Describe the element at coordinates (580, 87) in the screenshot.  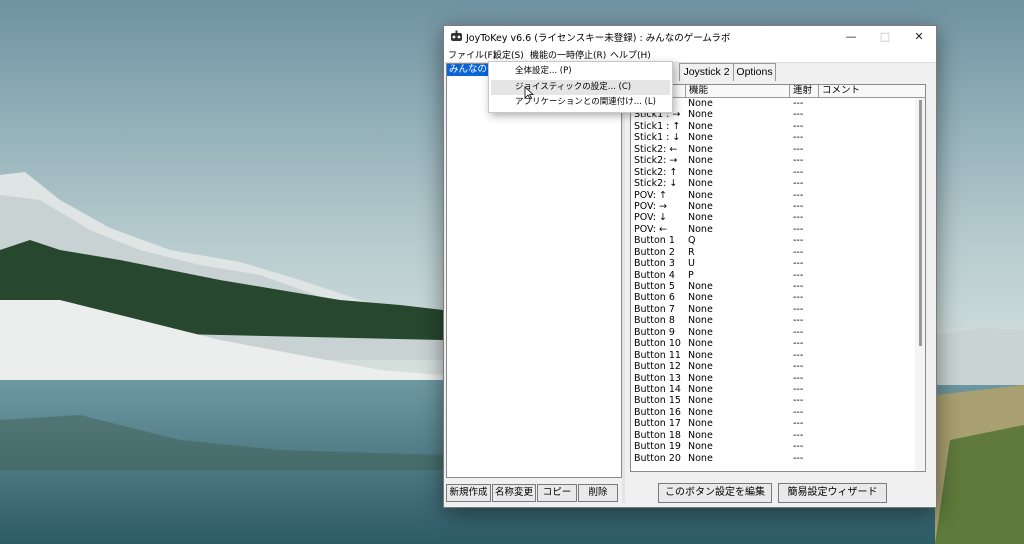
I see `menu-item-joystick-settings: ジョイスティックの設定... (C)` at that location.